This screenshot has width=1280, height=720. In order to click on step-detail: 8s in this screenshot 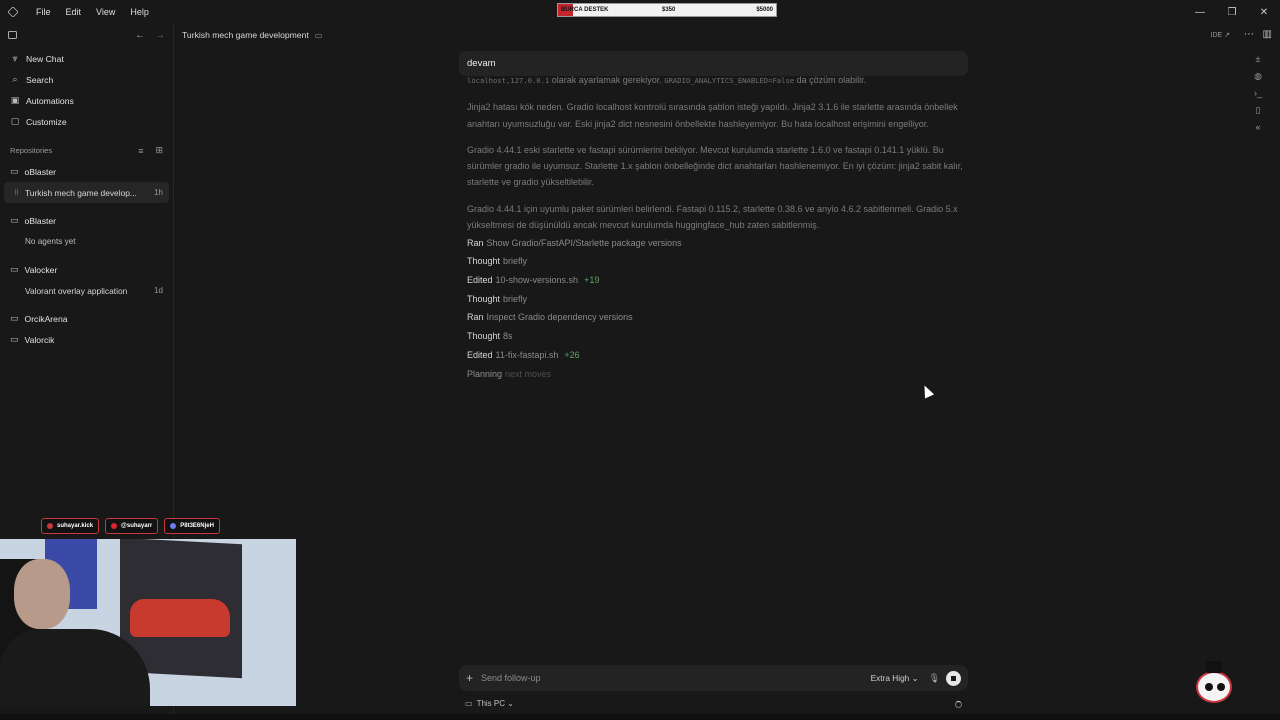, I will do `click(508, 336)`.